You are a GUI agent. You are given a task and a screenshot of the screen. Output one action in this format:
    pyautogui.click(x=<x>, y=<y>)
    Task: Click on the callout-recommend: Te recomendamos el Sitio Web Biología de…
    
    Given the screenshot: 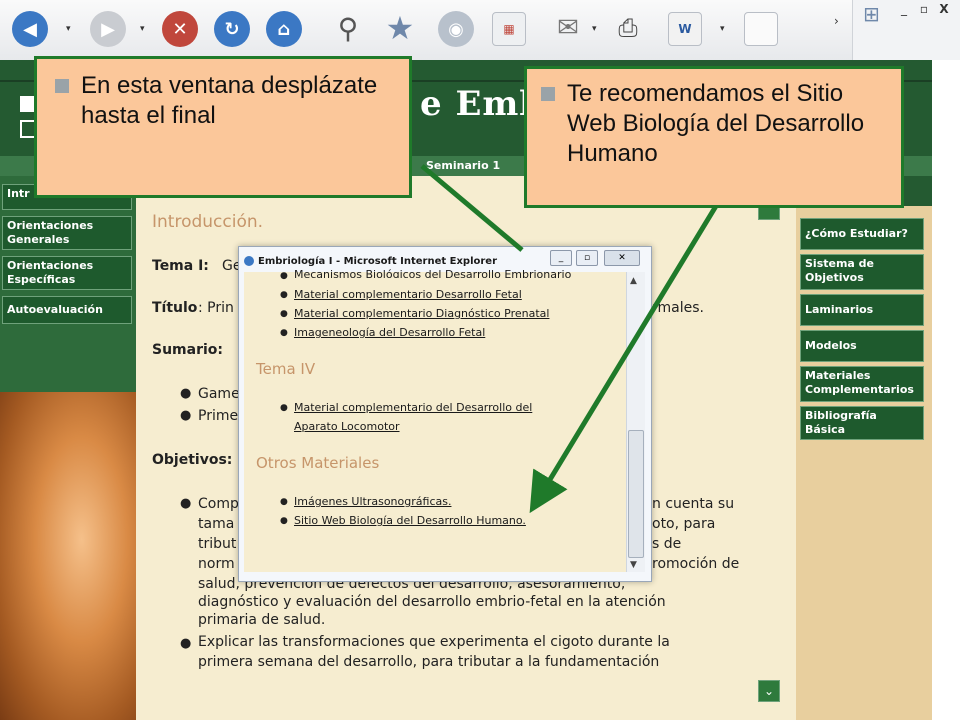 What is the action you would take?
    pyautogui.click(x=714, y=137)
    